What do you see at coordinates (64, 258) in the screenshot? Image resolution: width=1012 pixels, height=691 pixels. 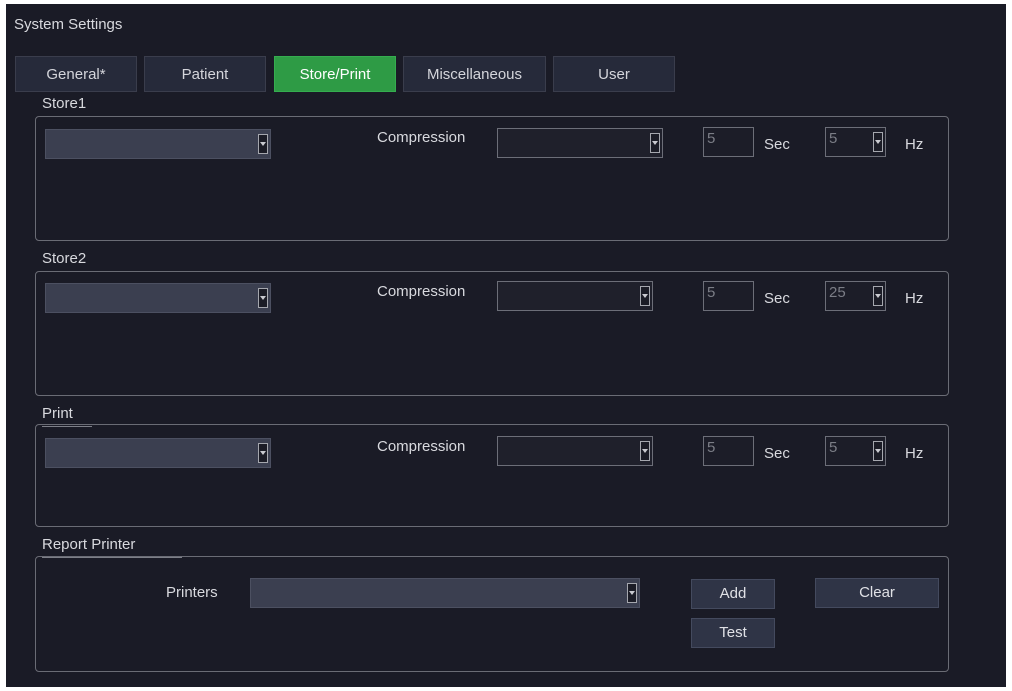 I see `store2-group-label: Store2` at bounding box center [64, 258].